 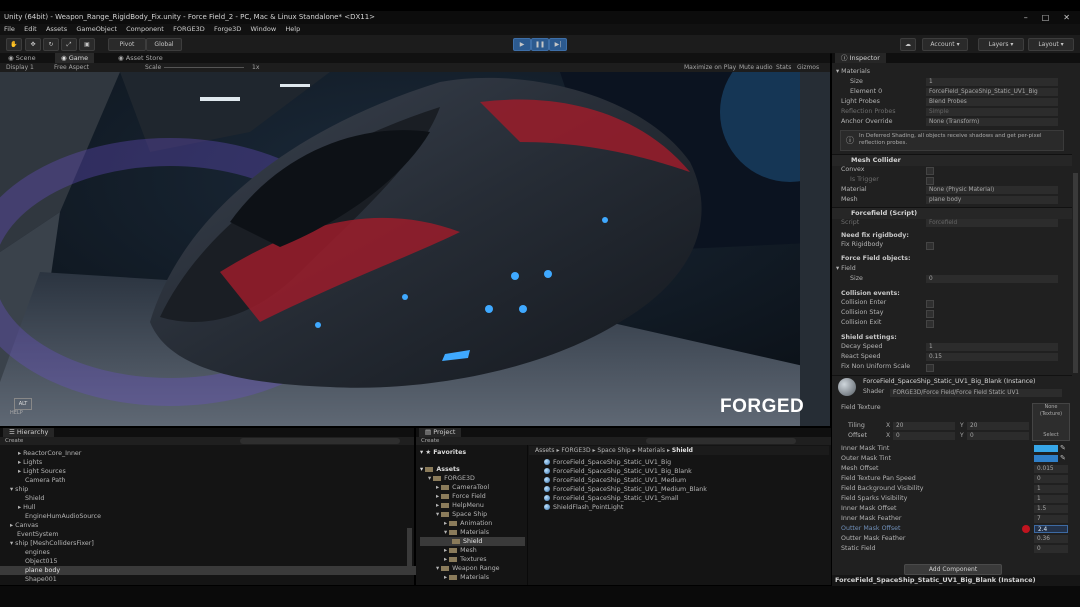 What do you see at coordinates (1075, 273) in the screenshot?
I see `inspector-scrollbar` at bounding box center [1075, 273].